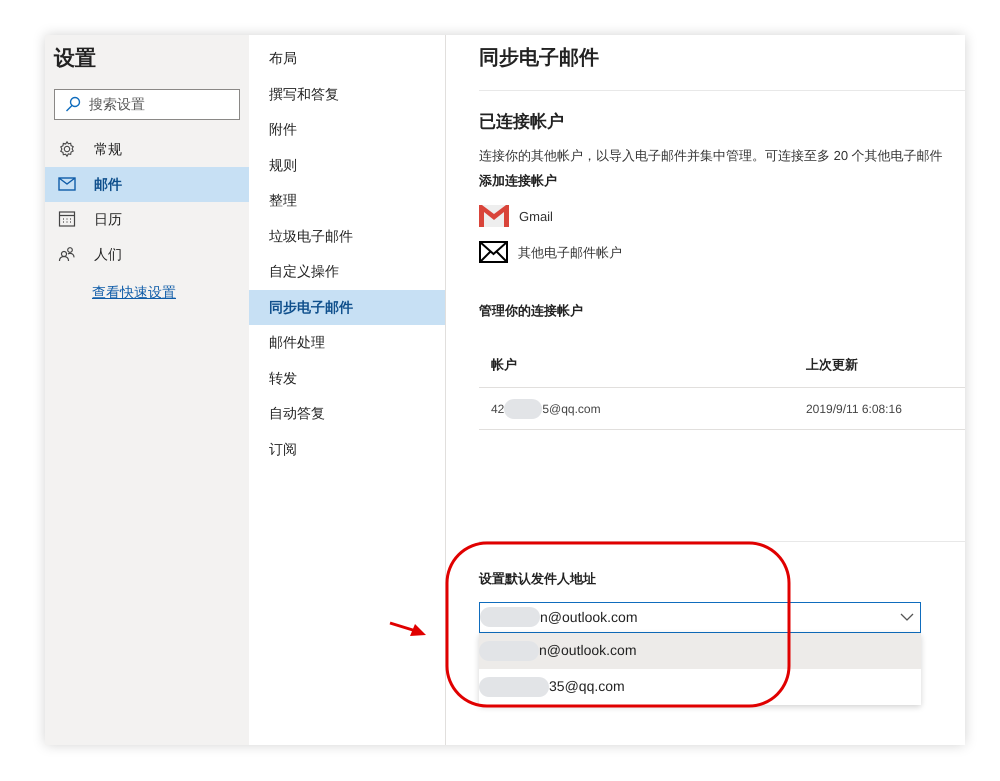 The height and width of the screenshot is (781, 1000). I want to click on column-header: 帐户, so click(504, 365).